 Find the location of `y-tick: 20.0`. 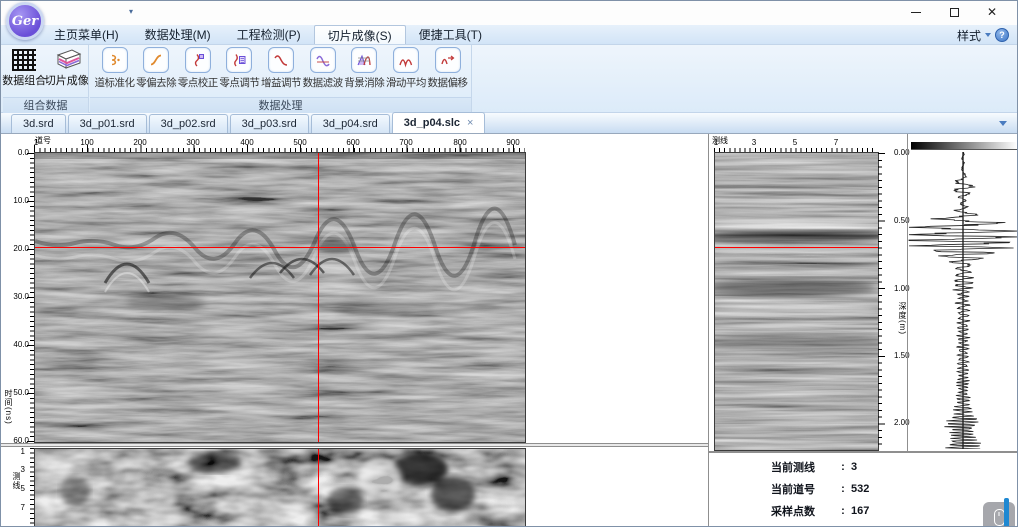

y-tick: 20.0 is located at coordinates (21, 248).